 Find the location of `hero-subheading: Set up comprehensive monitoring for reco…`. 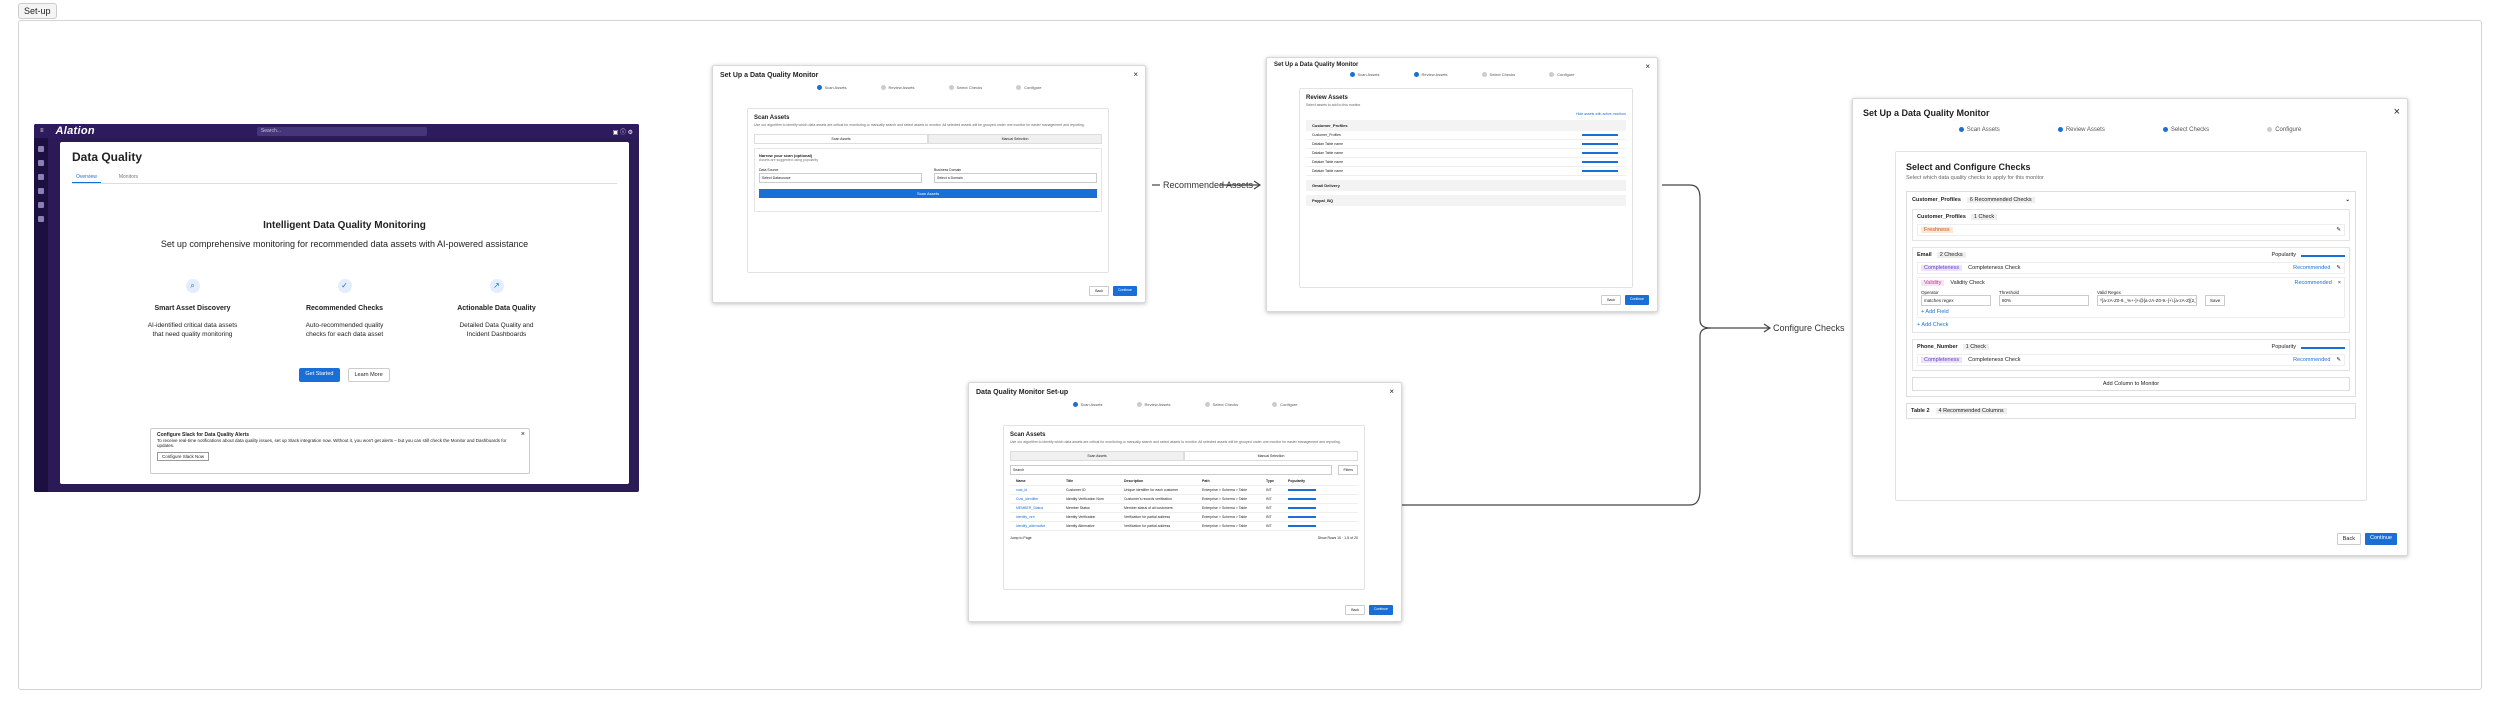

hero-subheading: Set up comprehensive monitoring for reco… is located at coordinates (344, 244).